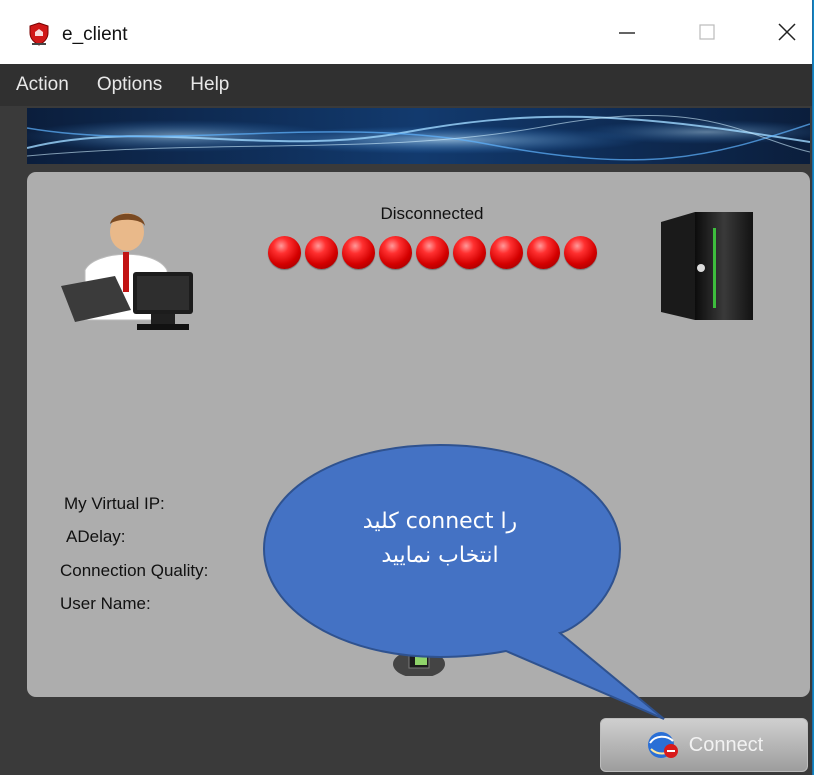 The image size is (814, 775). Describe the element at coordinates (127, 271) in the screenshot. I see `user-computer-icon` at that location.